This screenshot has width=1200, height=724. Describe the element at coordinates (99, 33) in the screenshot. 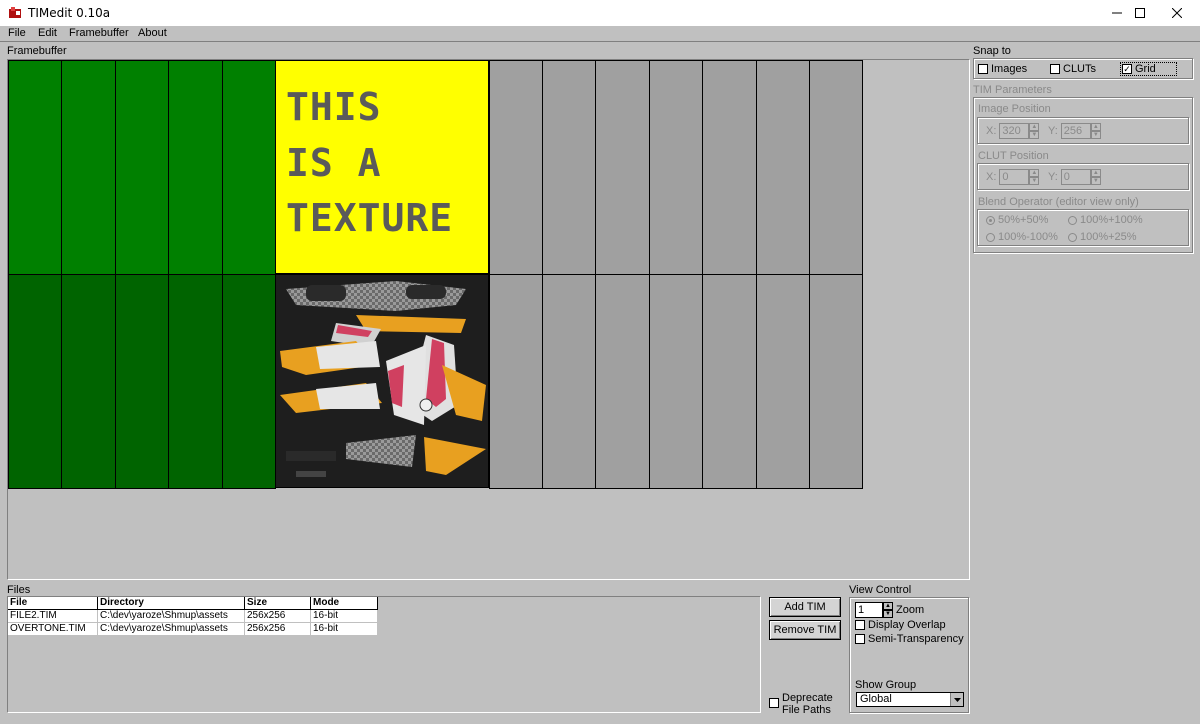

I see `menu-framebuffer: Framebuffer` at that location.